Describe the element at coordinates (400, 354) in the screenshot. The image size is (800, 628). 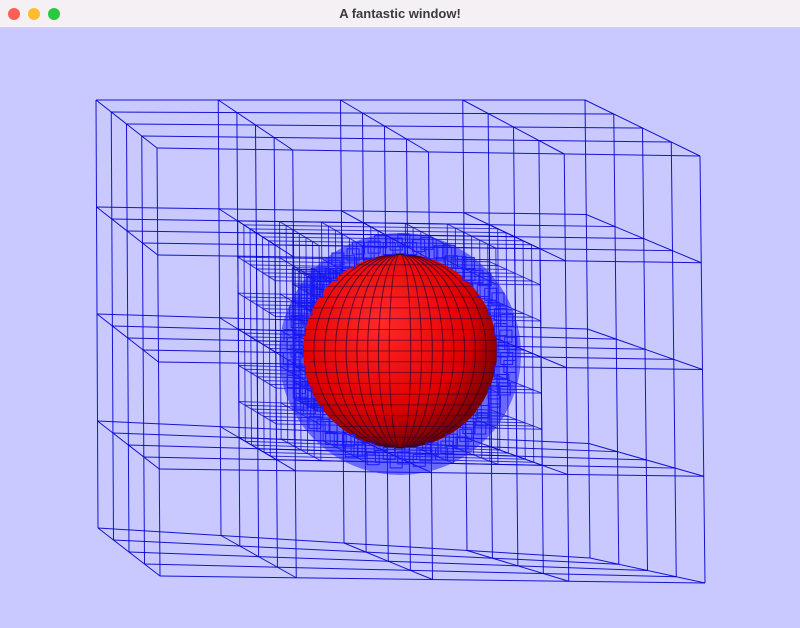
I see `sphere-model` at that location.